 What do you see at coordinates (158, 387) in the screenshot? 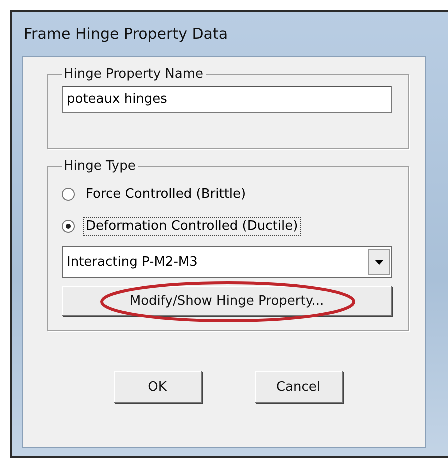
I see `dialog-button: OK` at bounding box center [158, 387].